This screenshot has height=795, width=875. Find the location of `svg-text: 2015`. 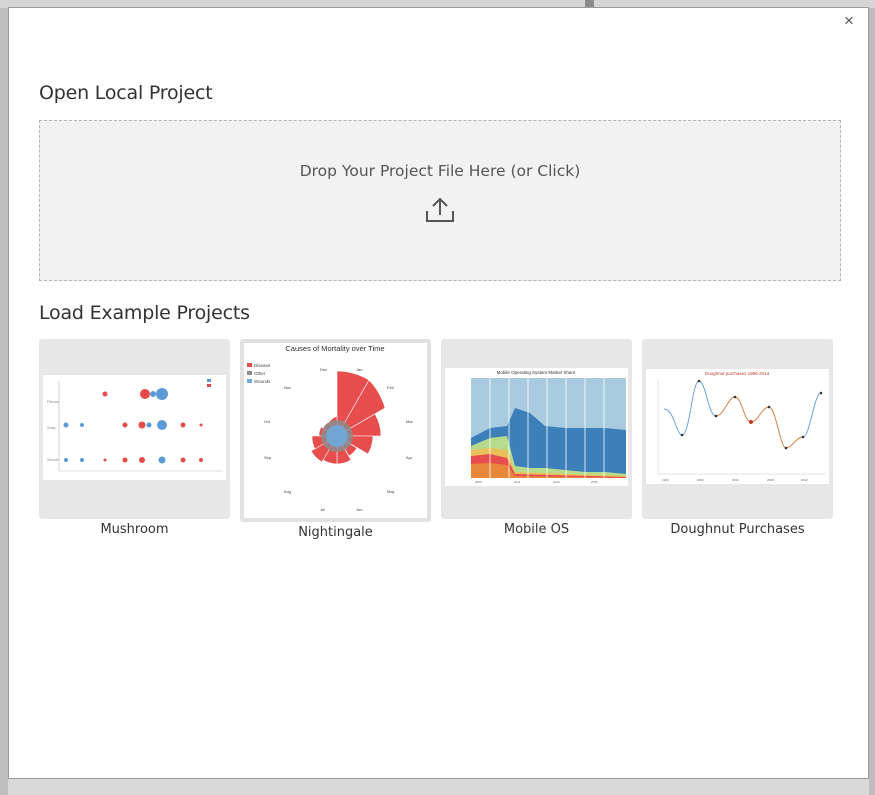

svg-text: 2015 is located at coordinates (594, 482).